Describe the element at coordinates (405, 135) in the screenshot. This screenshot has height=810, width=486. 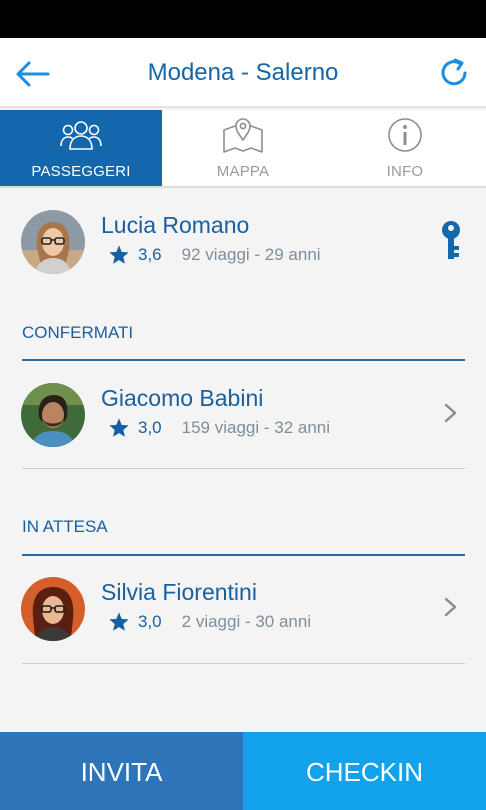
I see `info-icon` at that location.